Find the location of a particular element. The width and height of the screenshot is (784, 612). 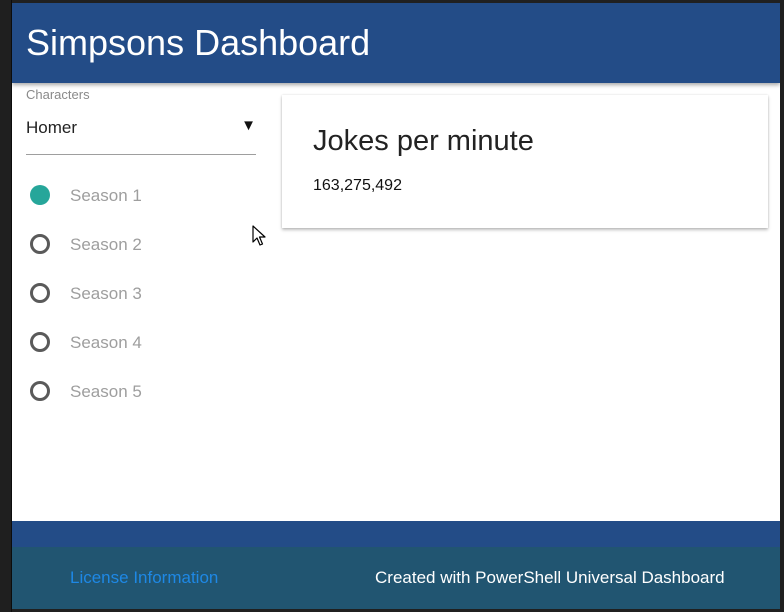

characters-select: Homer ▼ is located at coordinates (141, 131).